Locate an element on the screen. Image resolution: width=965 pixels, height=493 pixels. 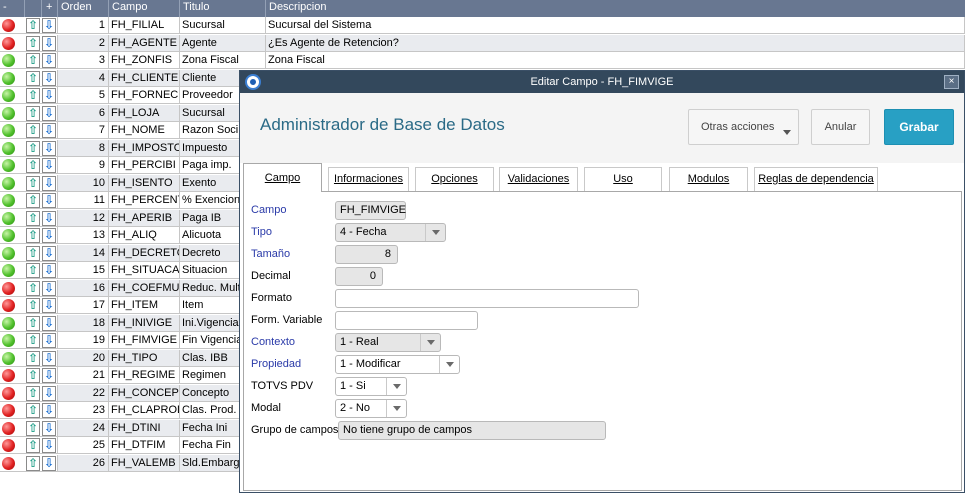
header-add-label: + is located at coordinates (50, 8).